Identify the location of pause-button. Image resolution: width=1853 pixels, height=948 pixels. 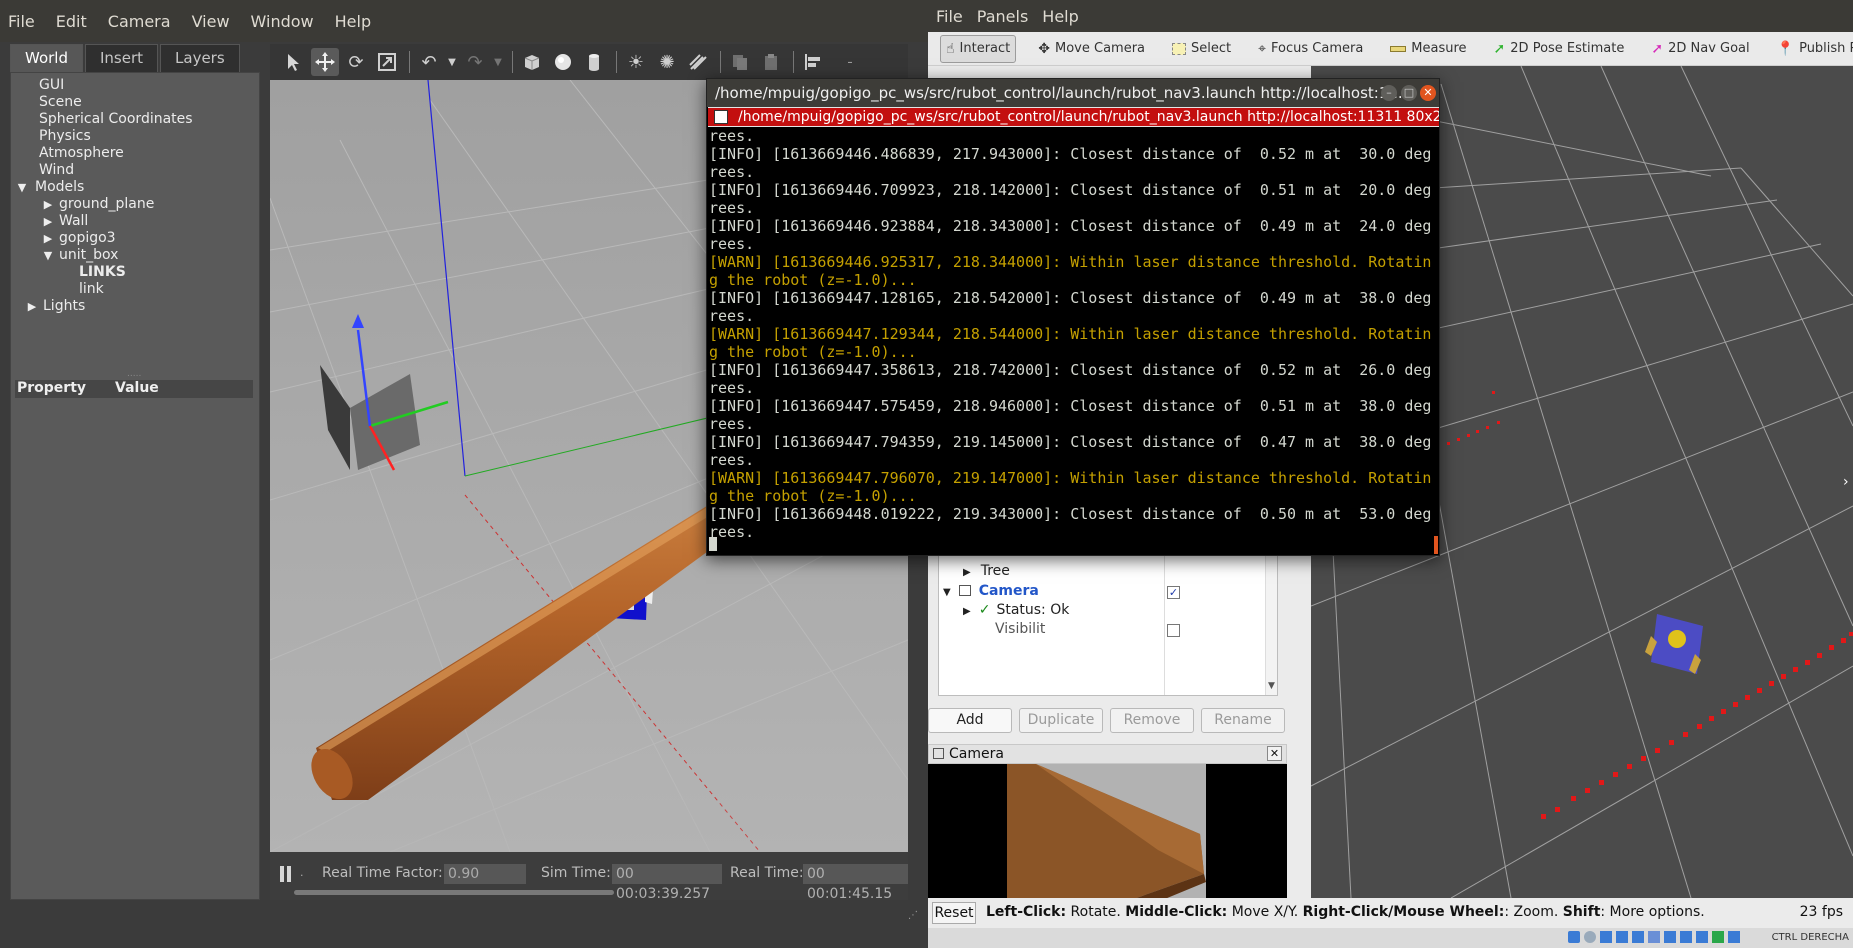
(286, 874).